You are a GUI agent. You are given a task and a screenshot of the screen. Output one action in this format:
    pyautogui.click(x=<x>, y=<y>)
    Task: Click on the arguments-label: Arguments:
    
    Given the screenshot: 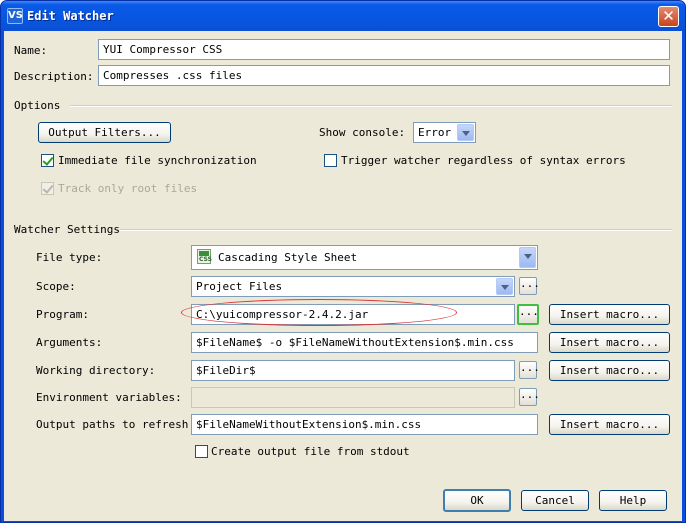 What is the action you would take?
    pyautogui.click(x=69, y=342)
    